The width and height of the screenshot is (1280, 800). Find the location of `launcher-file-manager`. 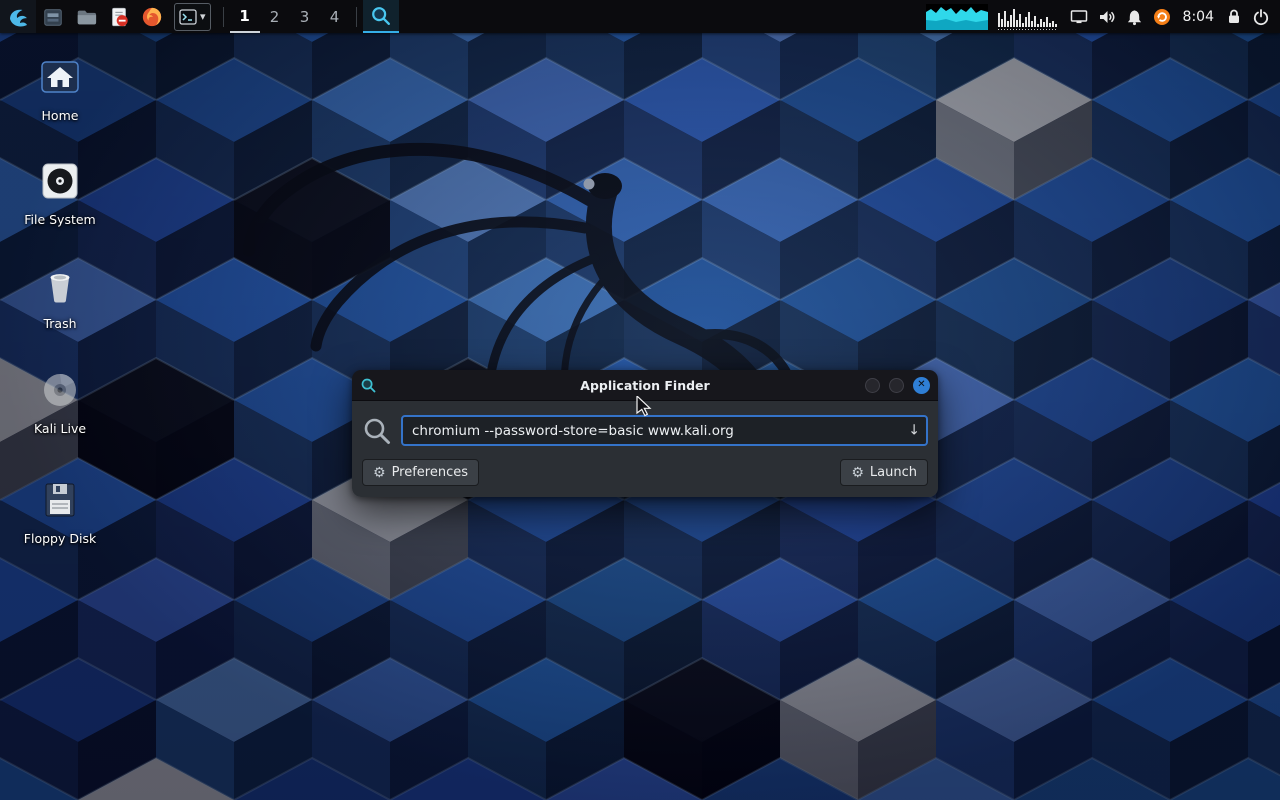

launcher-file-manager is located at coordinates (52, 16).